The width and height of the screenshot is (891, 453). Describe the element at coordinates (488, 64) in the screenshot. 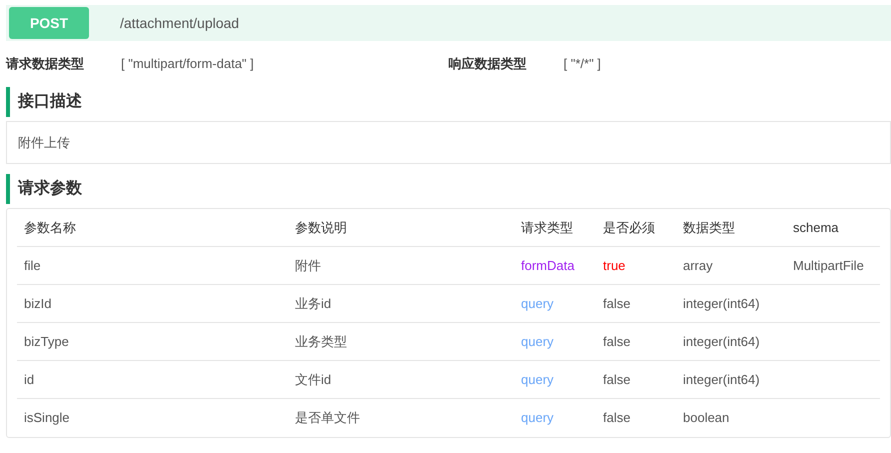

I see `field-label: 响应数据类型` at that location.